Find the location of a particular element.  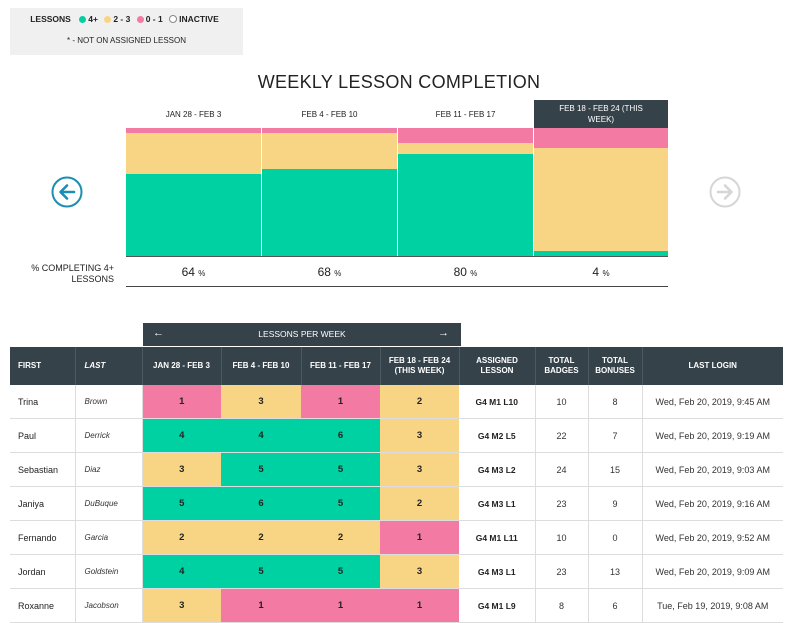

pct-week-2: 68 % is located at coordinates (329, 272).